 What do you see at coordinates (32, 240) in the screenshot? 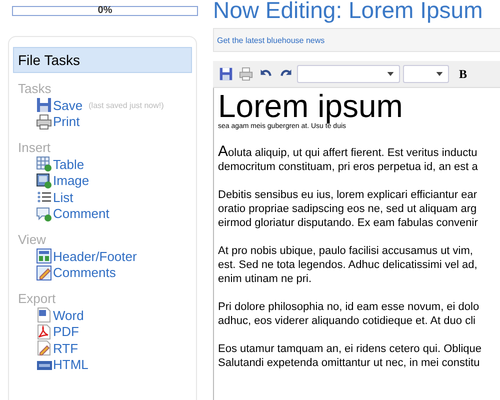
I see `group-heading: View` at bounding box center [32, 240].